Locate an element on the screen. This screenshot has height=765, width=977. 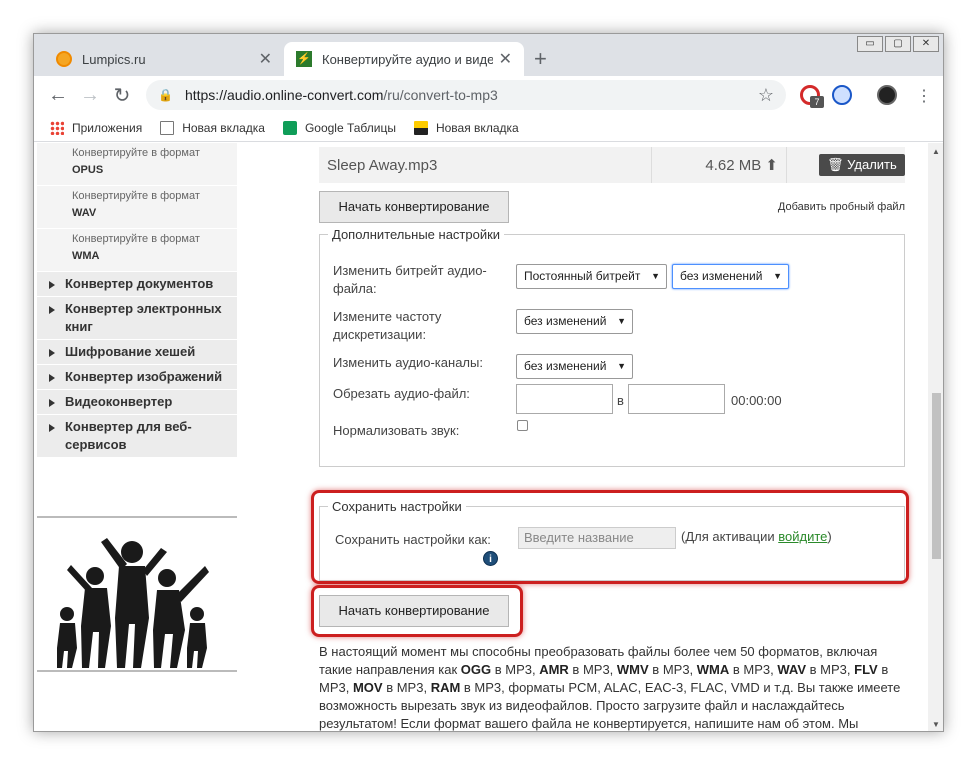
trim-label: Обрезать аудио-файл: is located at coordinates (401, 393).